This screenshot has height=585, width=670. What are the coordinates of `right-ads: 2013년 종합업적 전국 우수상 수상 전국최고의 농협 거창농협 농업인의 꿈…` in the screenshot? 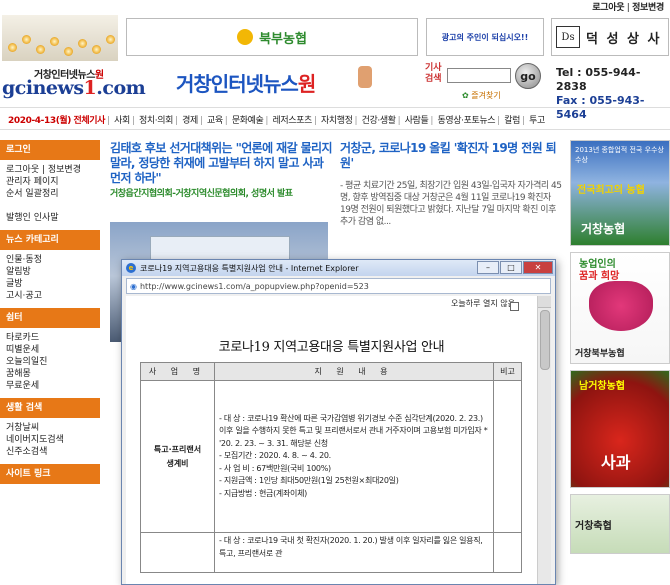 It's located at (620, 350).